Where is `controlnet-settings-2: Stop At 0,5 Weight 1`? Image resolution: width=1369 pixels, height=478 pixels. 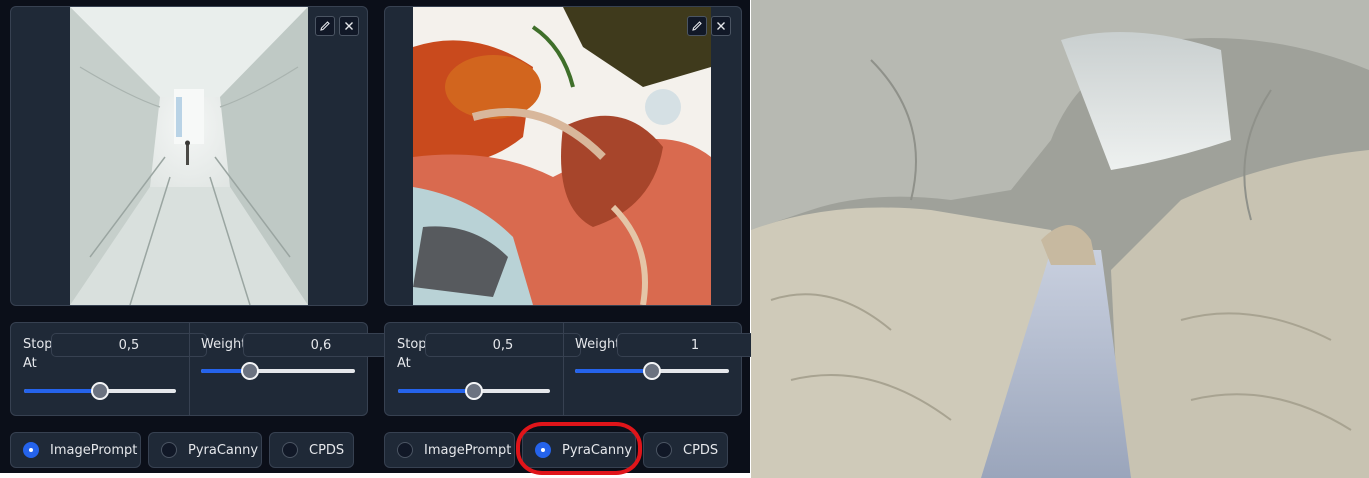
controlnet-settings-2: Stop At 0,5 Weight 1 is located at coordinates (578, 369).